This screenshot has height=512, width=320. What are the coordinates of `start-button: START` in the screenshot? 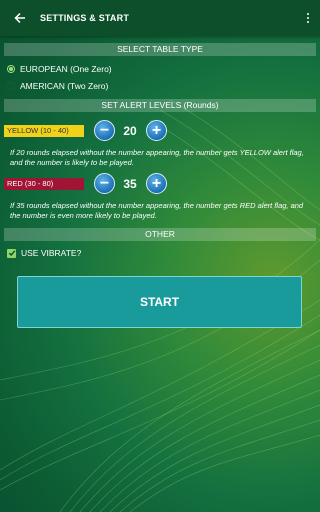 It's located at (159, 302).